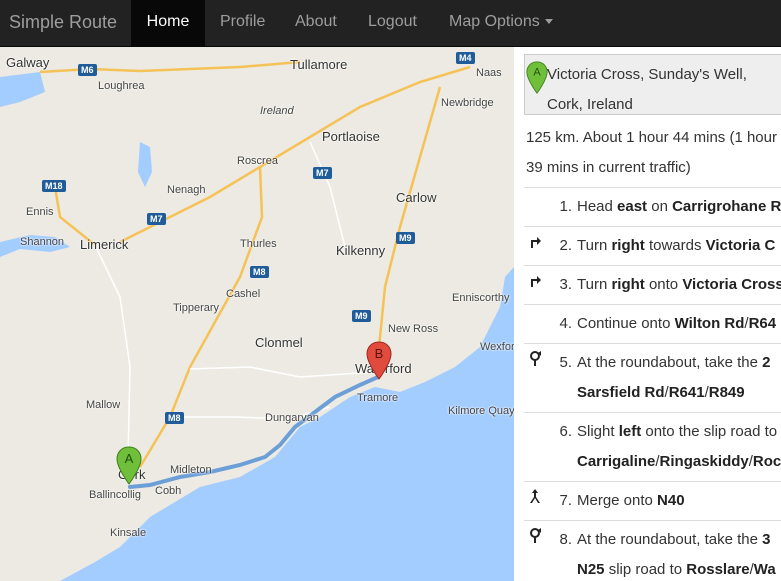 The width and height of the screenshot is (781, 581). I want to click on road-shield-m9: M9, so click(405, 238).